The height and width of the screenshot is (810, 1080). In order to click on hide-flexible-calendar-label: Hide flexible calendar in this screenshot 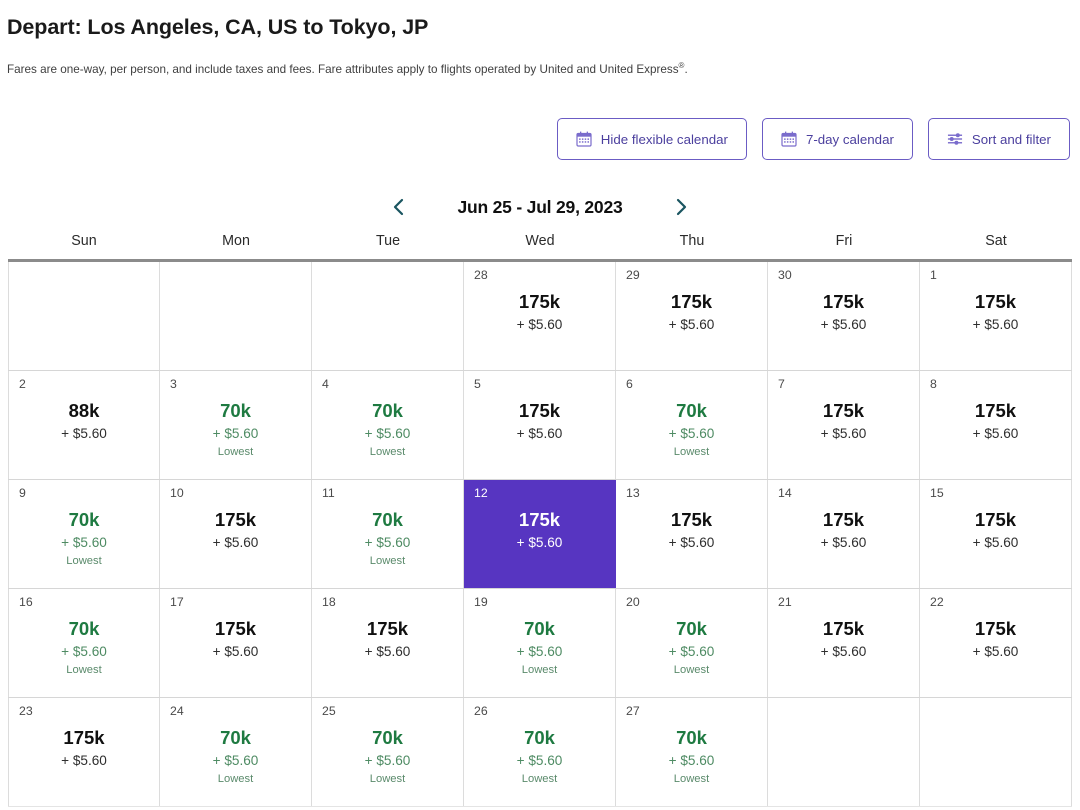, I will do `click(664, 139)`.